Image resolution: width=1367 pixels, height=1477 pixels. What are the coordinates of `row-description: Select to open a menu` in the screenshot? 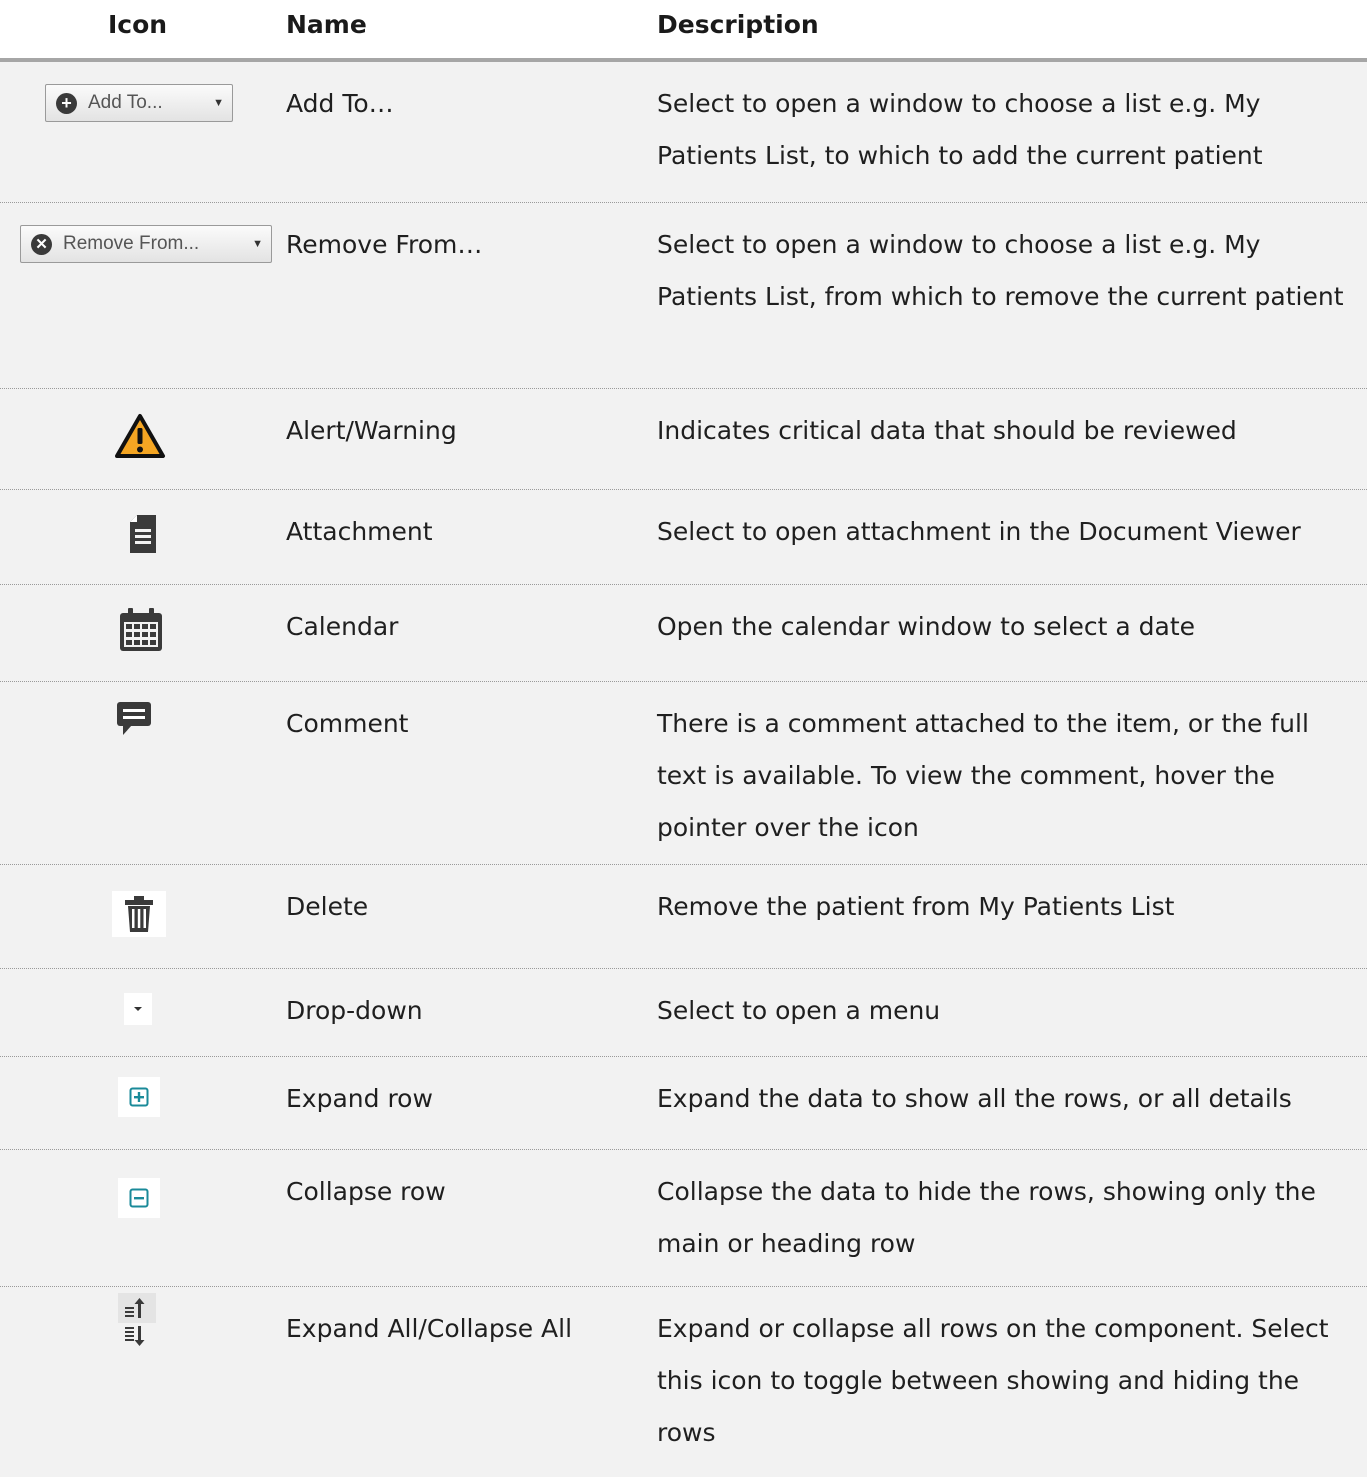 It's located at (799, 1010).